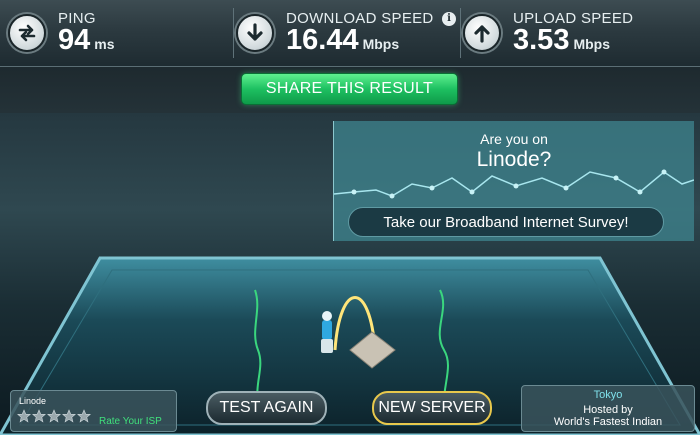  Describe the element at coordinates (349, 89) in the screenshot. I see `share-result-button: SHARE THIS RESULT` at that location.